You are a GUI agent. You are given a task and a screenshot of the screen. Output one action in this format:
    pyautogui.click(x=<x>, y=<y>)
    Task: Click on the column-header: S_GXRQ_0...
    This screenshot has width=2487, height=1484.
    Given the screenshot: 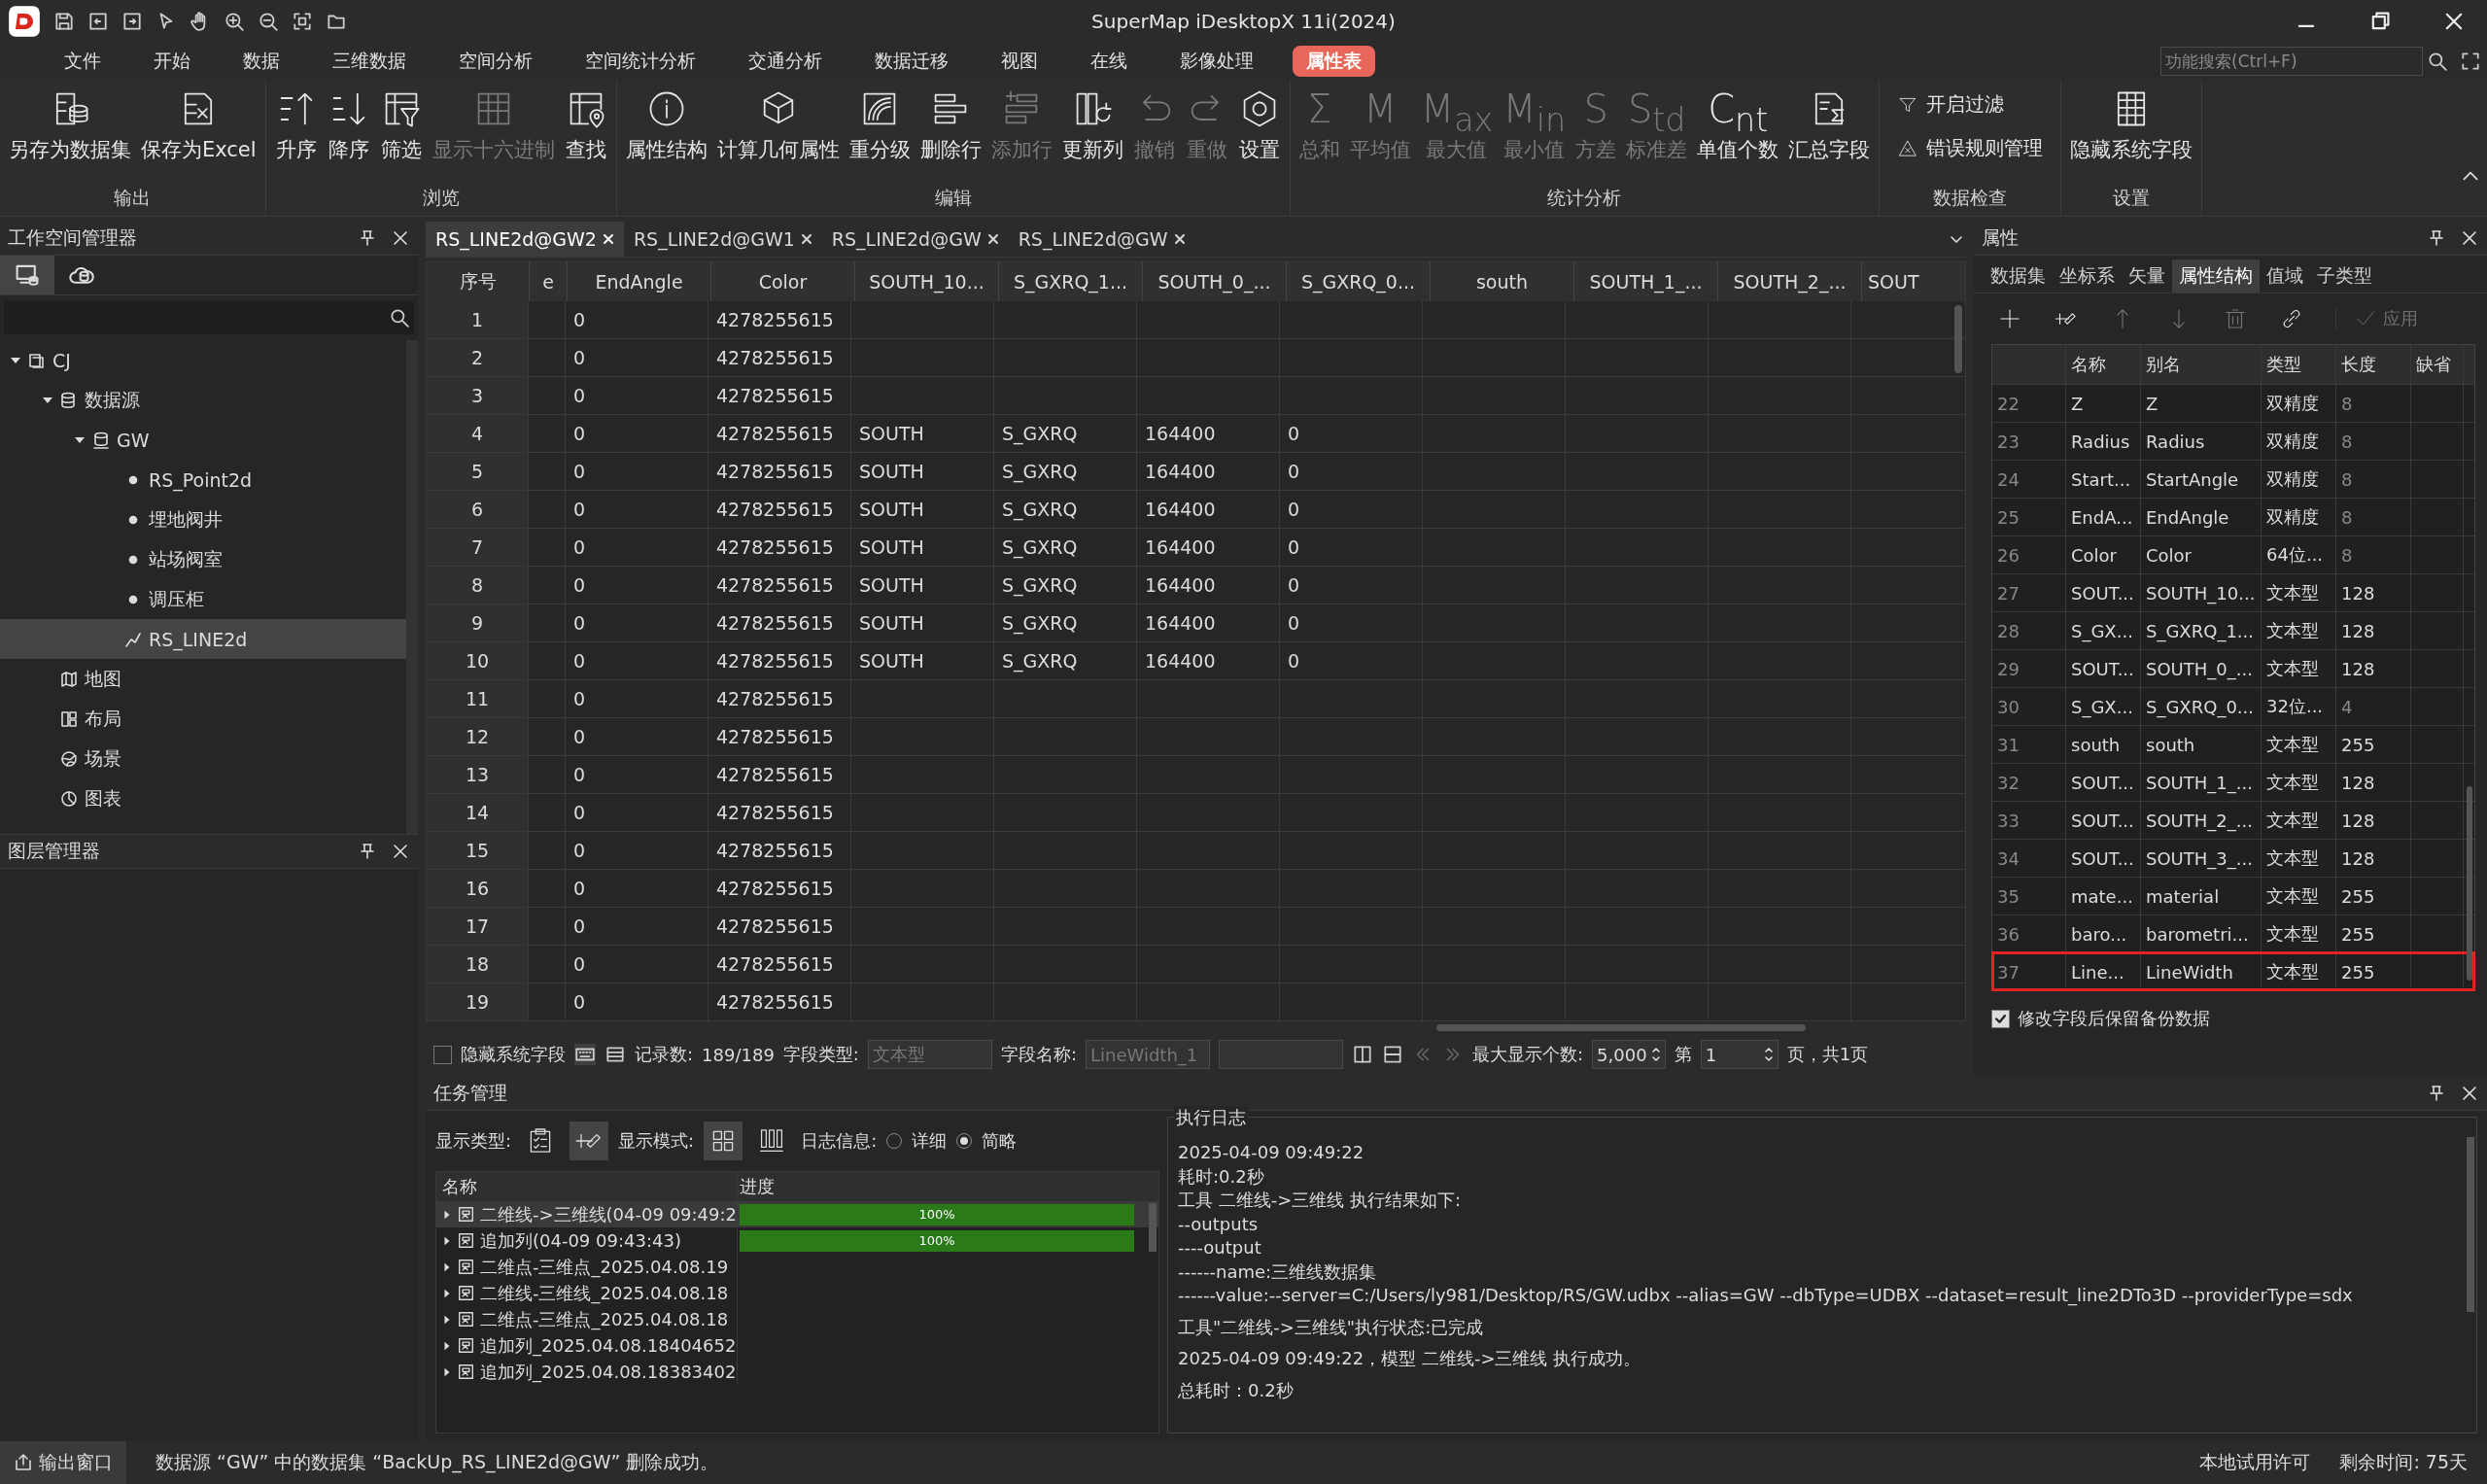 What is the action you would take?
    pyautogui.click(x=1359, y=281)
    